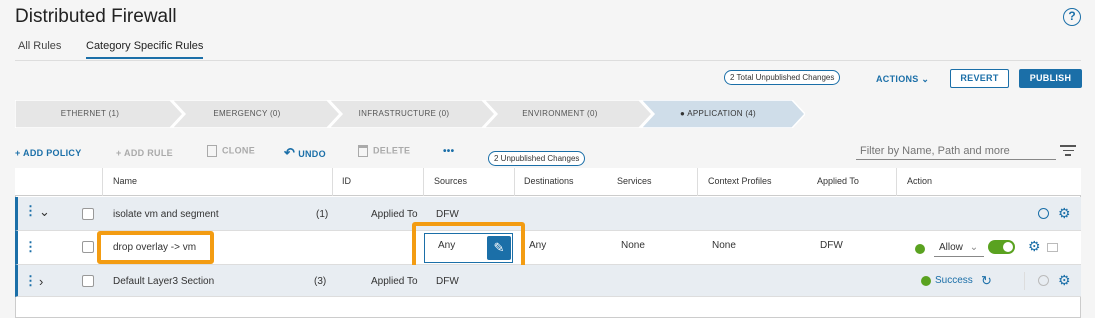 The height and width of the screenshot is (318, 1095). What do you see at coordinates (166, 214) in the screenshot?
I see `policy-name: isolate vm and segment` at bounding box center [166, 214].